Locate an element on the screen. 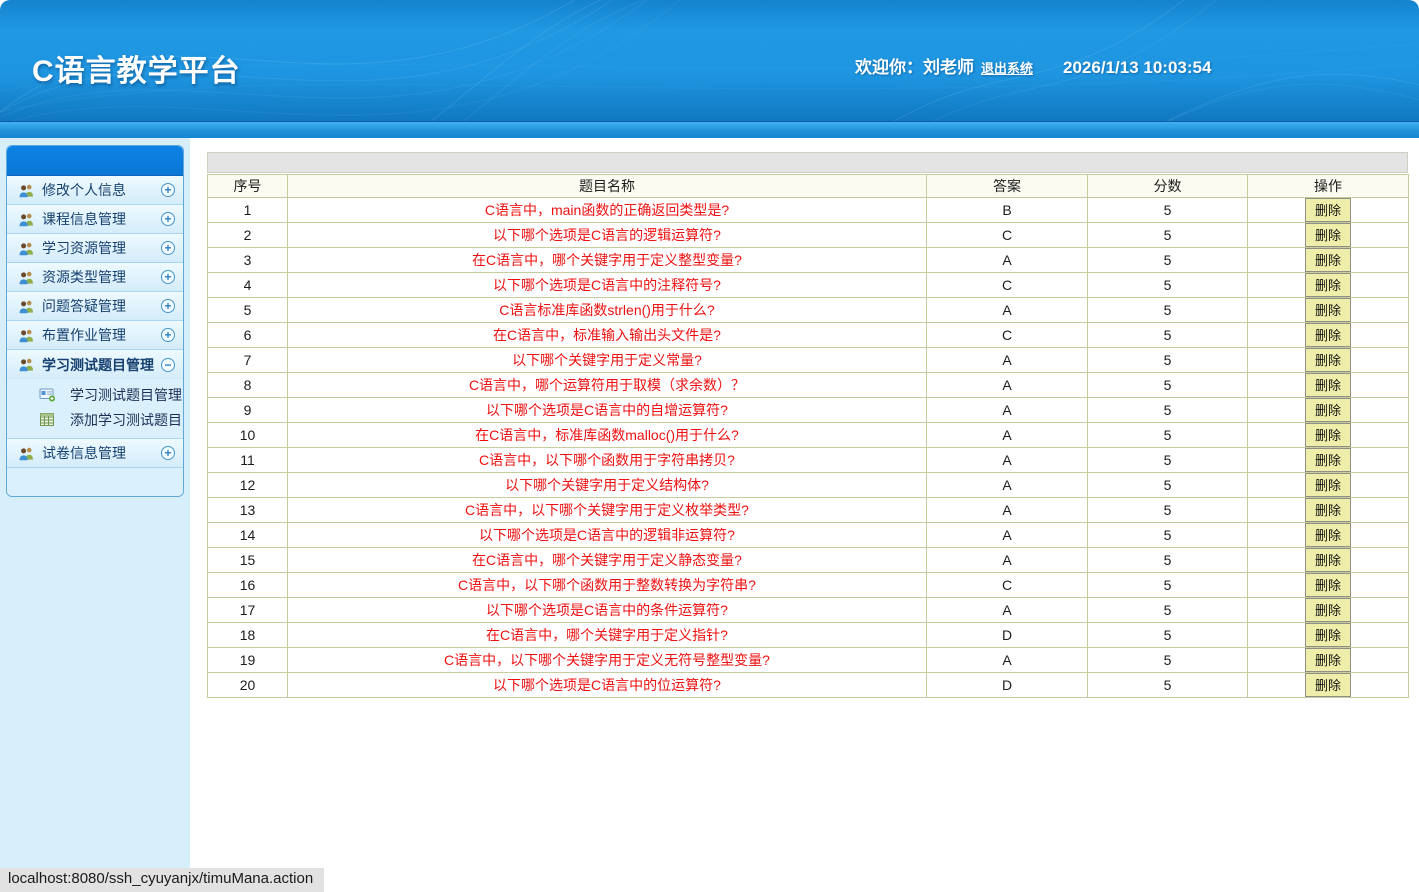  welcome-bar: 欢迎你： 刘老师 退出系统 2026/1/13 10:03:54 is located at coordinates (1033, 65).